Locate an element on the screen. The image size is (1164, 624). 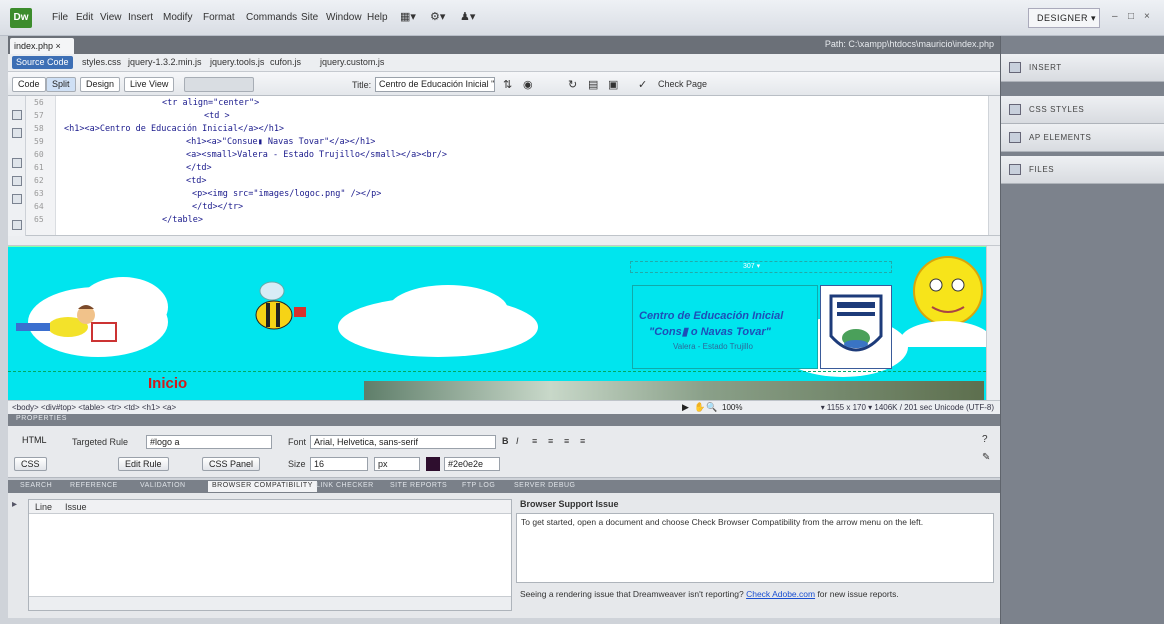
color-field: #2e0e2e is located at coordinates (472, 464).